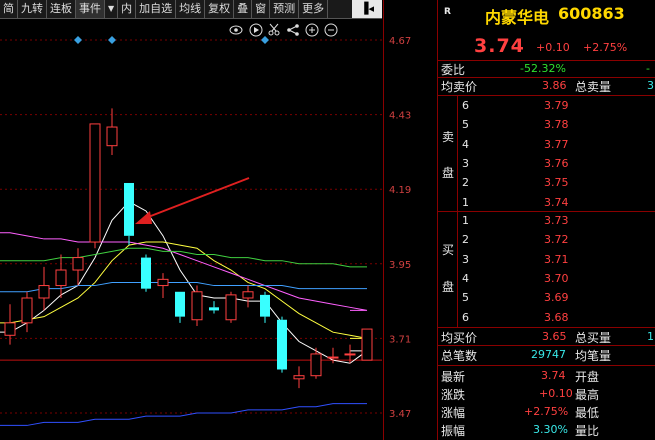 The image size is (655, 440). What do you see at coordinates (9, 9) in the screenshot?
I see `toolbar-simple-button: 简` at bounding box center [9, 9].